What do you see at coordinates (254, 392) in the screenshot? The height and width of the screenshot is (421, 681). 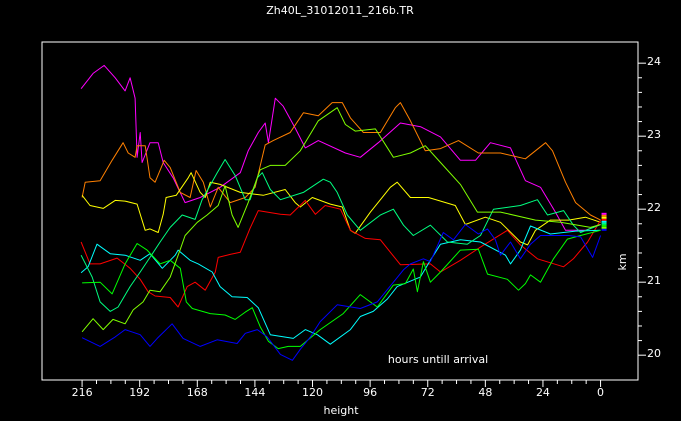 I see `x-tick-label: 144` at bounding box center [254, 392].